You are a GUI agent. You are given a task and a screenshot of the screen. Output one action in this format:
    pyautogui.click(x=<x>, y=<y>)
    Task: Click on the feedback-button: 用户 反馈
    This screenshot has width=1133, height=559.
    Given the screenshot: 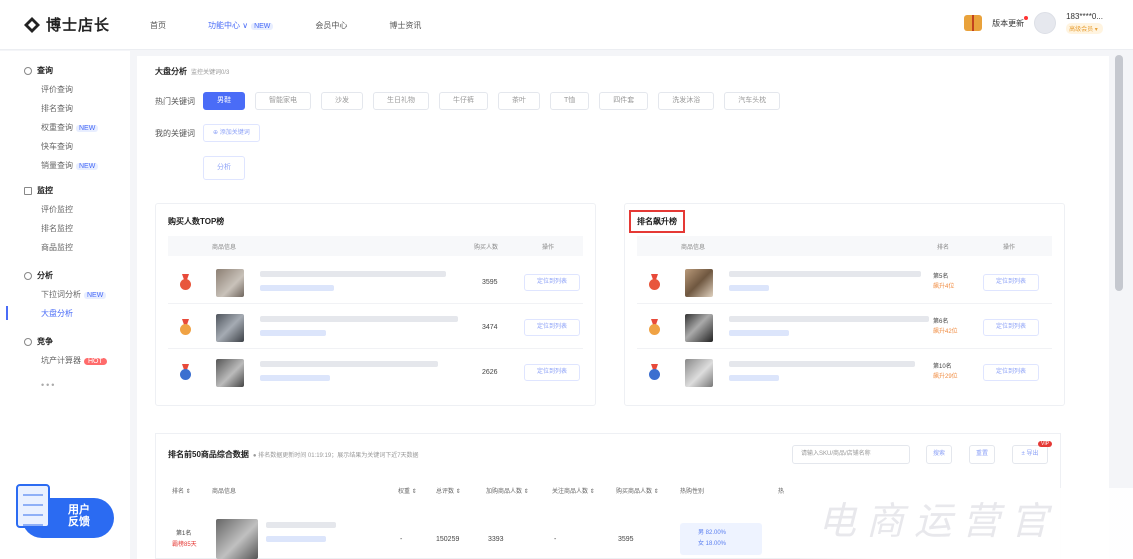 What is the action you would take?
    pyautogui.click(x=65, y=511)
    